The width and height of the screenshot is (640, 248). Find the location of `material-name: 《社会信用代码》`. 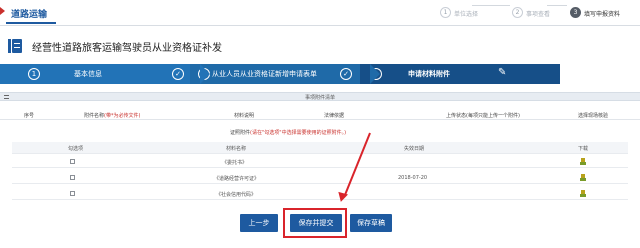

material-name: 《社会信用代码》 is located at coordinates (236, 195).